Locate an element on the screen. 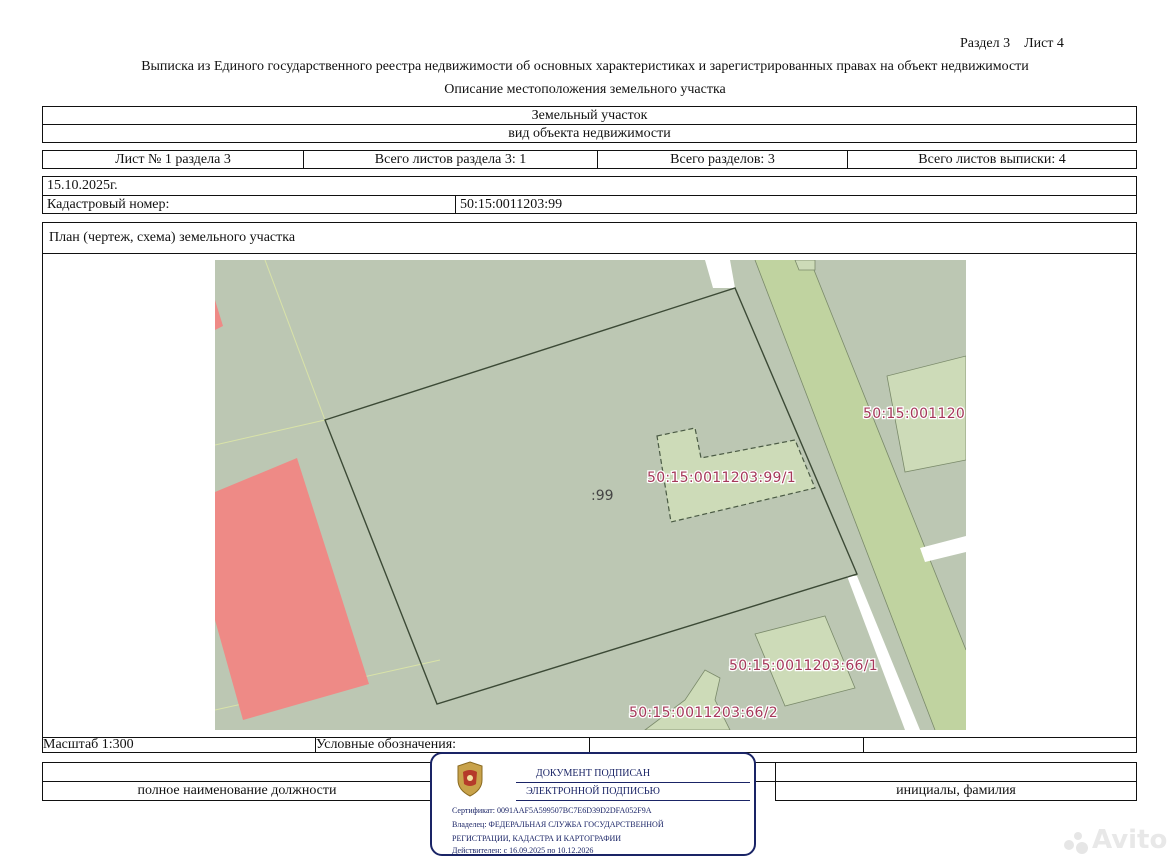  stamp-validity: Действителен: с 16.09.2025 по 10.12.2026 is located at coordinates (523, 850).